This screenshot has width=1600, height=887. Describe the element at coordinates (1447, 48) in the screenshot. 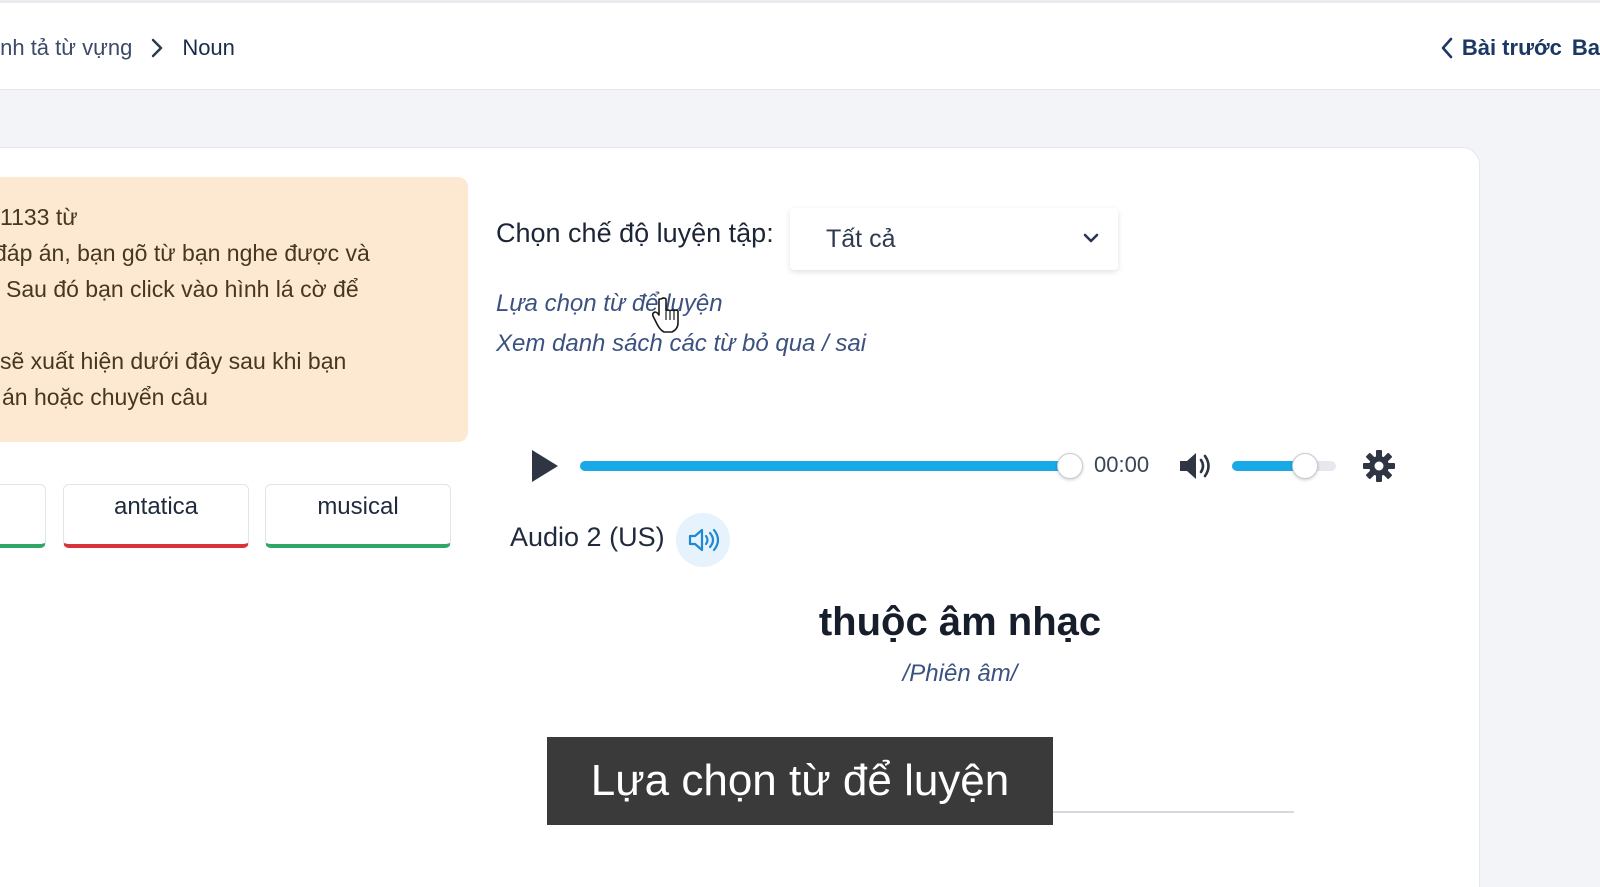

I see `chevron-left-icon` at that location.